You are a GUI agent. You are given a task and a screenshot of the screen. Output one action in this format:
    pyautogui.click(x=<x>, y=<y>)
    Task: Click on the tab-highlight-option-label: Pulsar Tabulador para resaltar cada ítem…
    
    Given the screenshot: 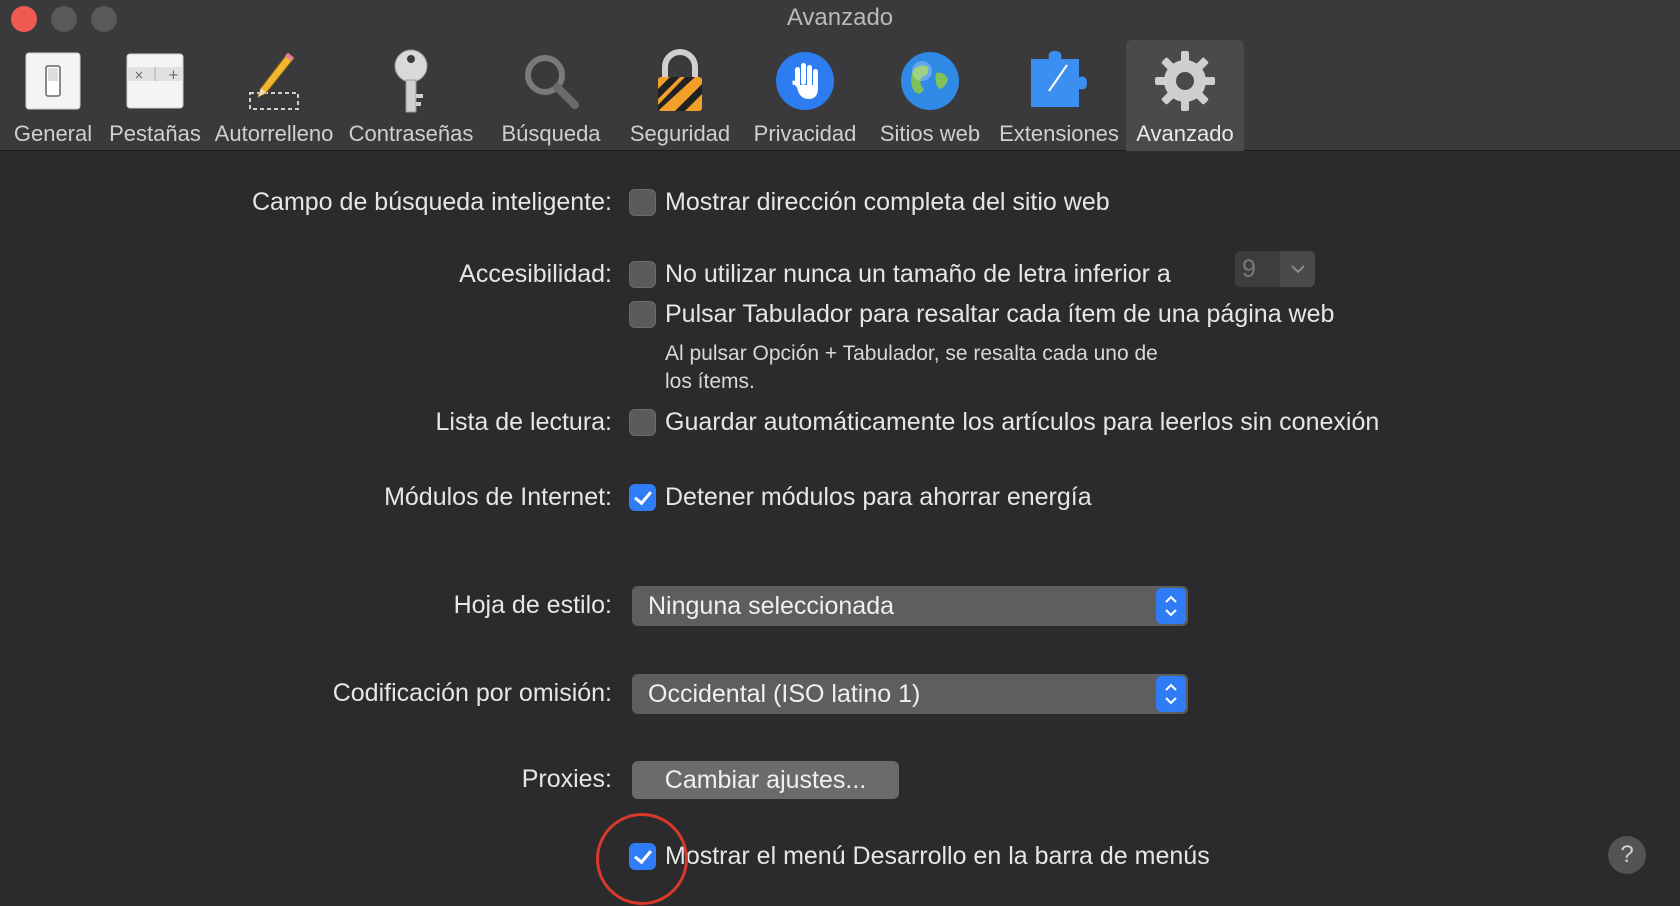 What is the action you would take?
    pyautogui.click(x=999, y=314)
    